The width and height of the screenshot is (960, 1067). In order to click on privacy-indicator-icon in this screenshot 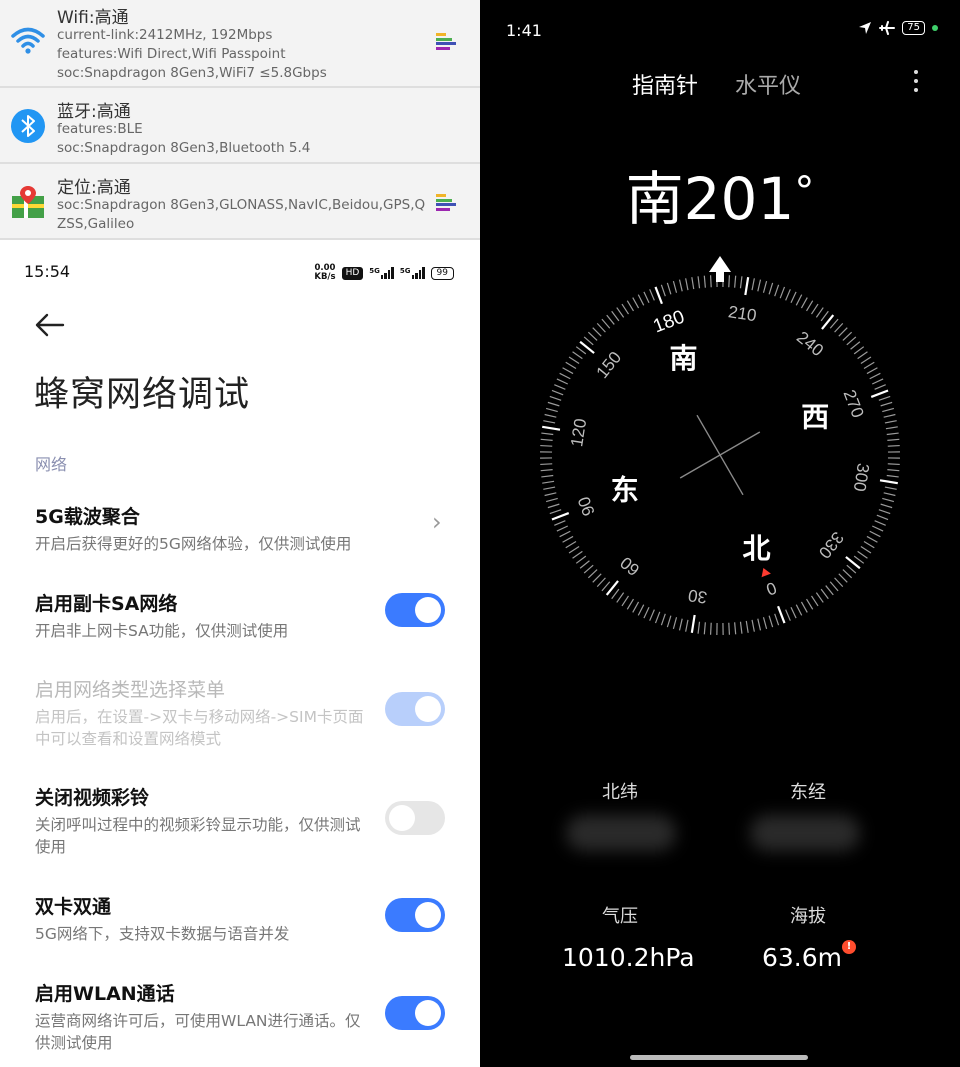, I will do `click(935, 28)`.